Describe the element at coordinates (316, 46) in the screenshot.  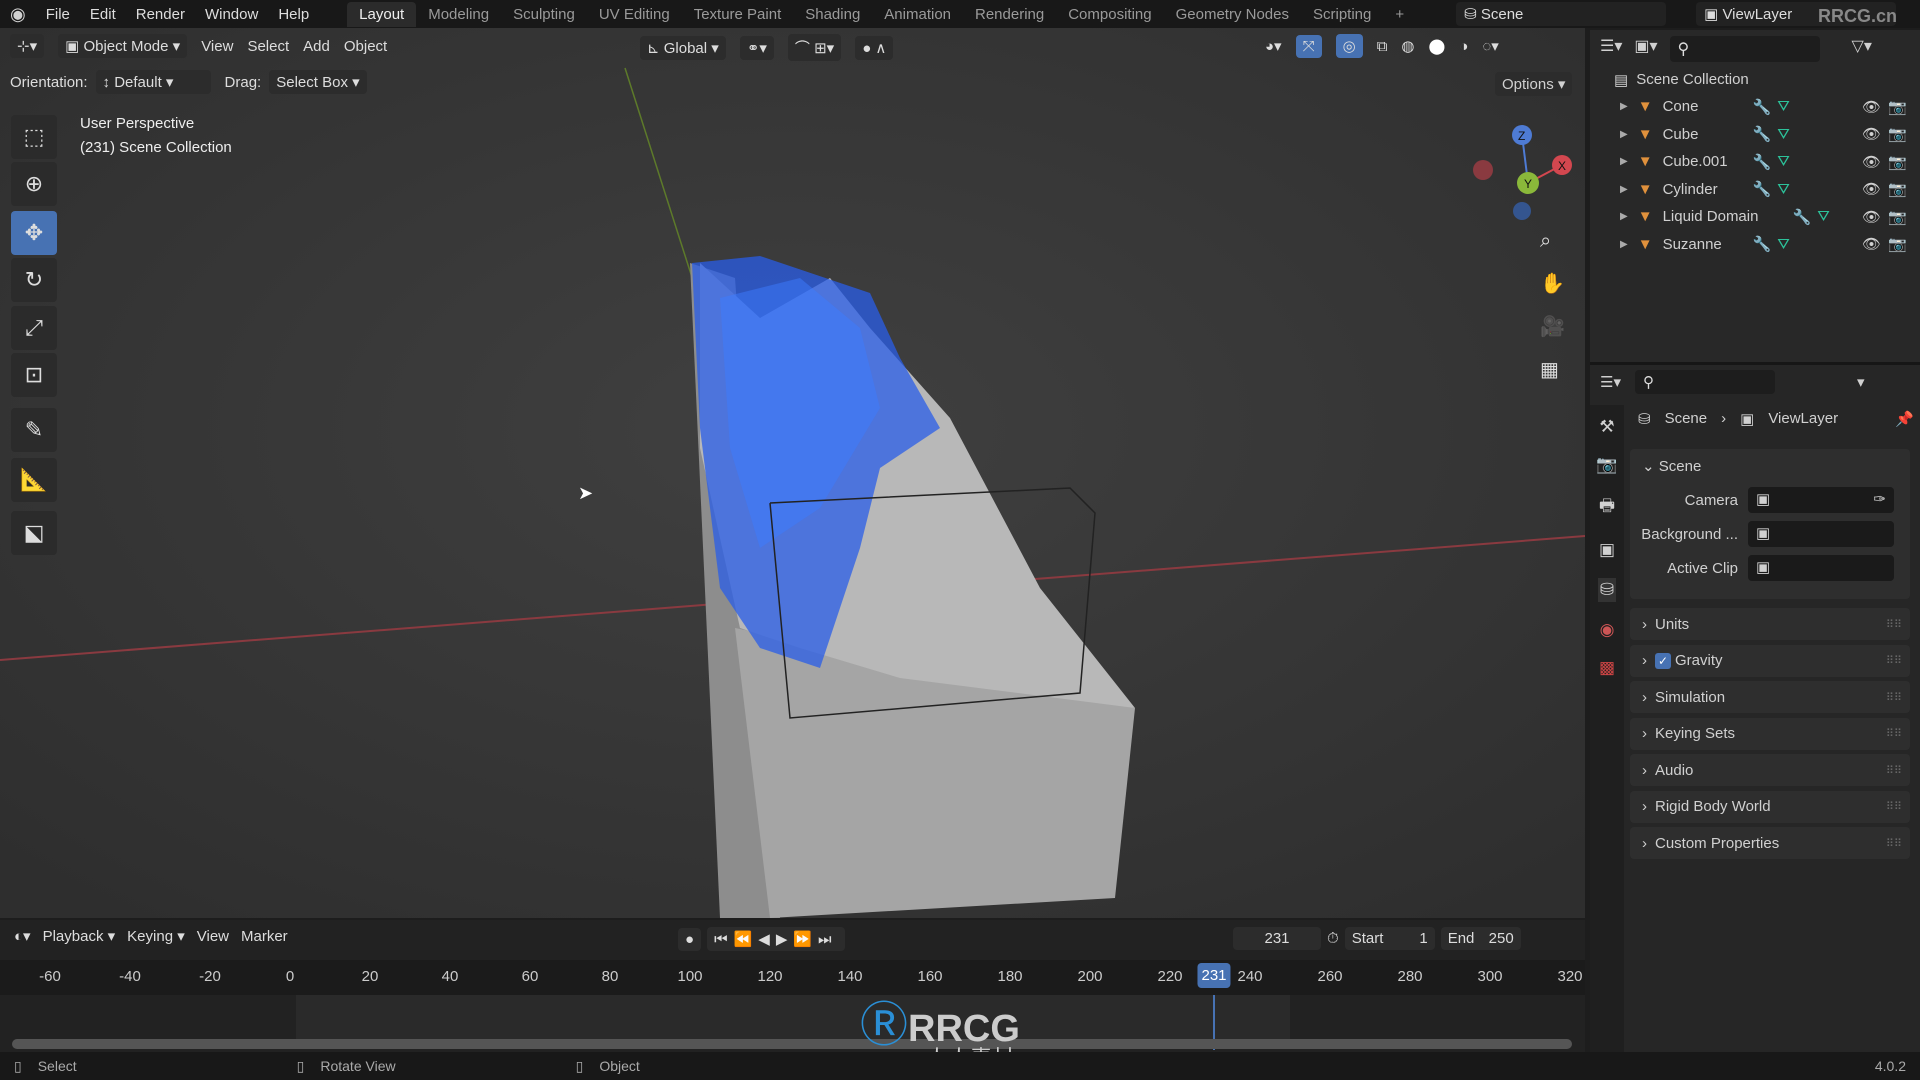
I see `menu-add: Add` at that location.